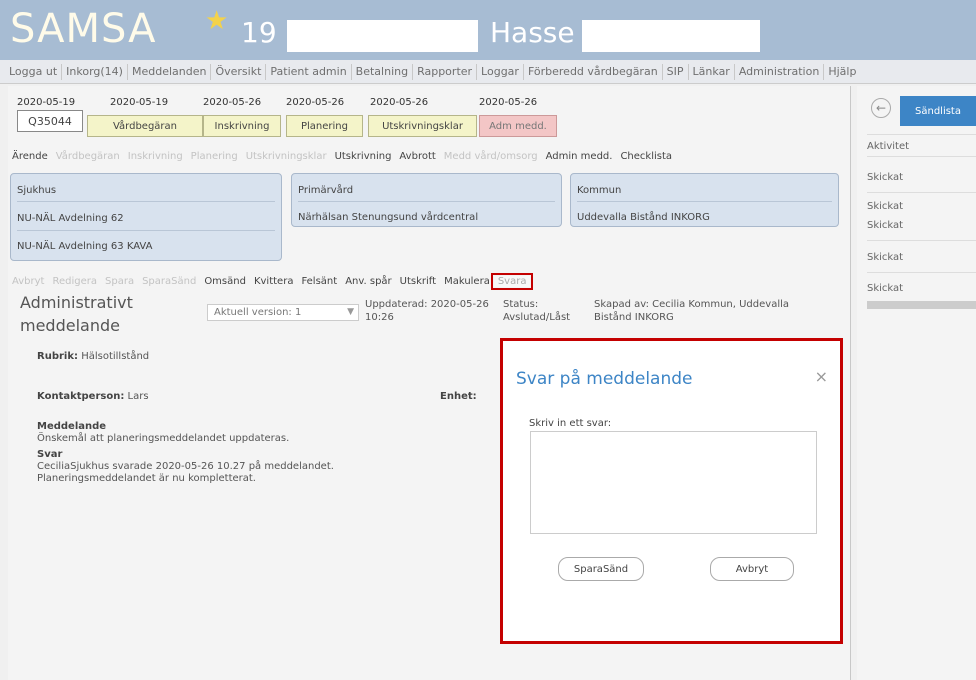  What do you see at coordinates (274, 281) in the screenshot?
I see `action-button: Kvittera` at bounding box center [274, 281].